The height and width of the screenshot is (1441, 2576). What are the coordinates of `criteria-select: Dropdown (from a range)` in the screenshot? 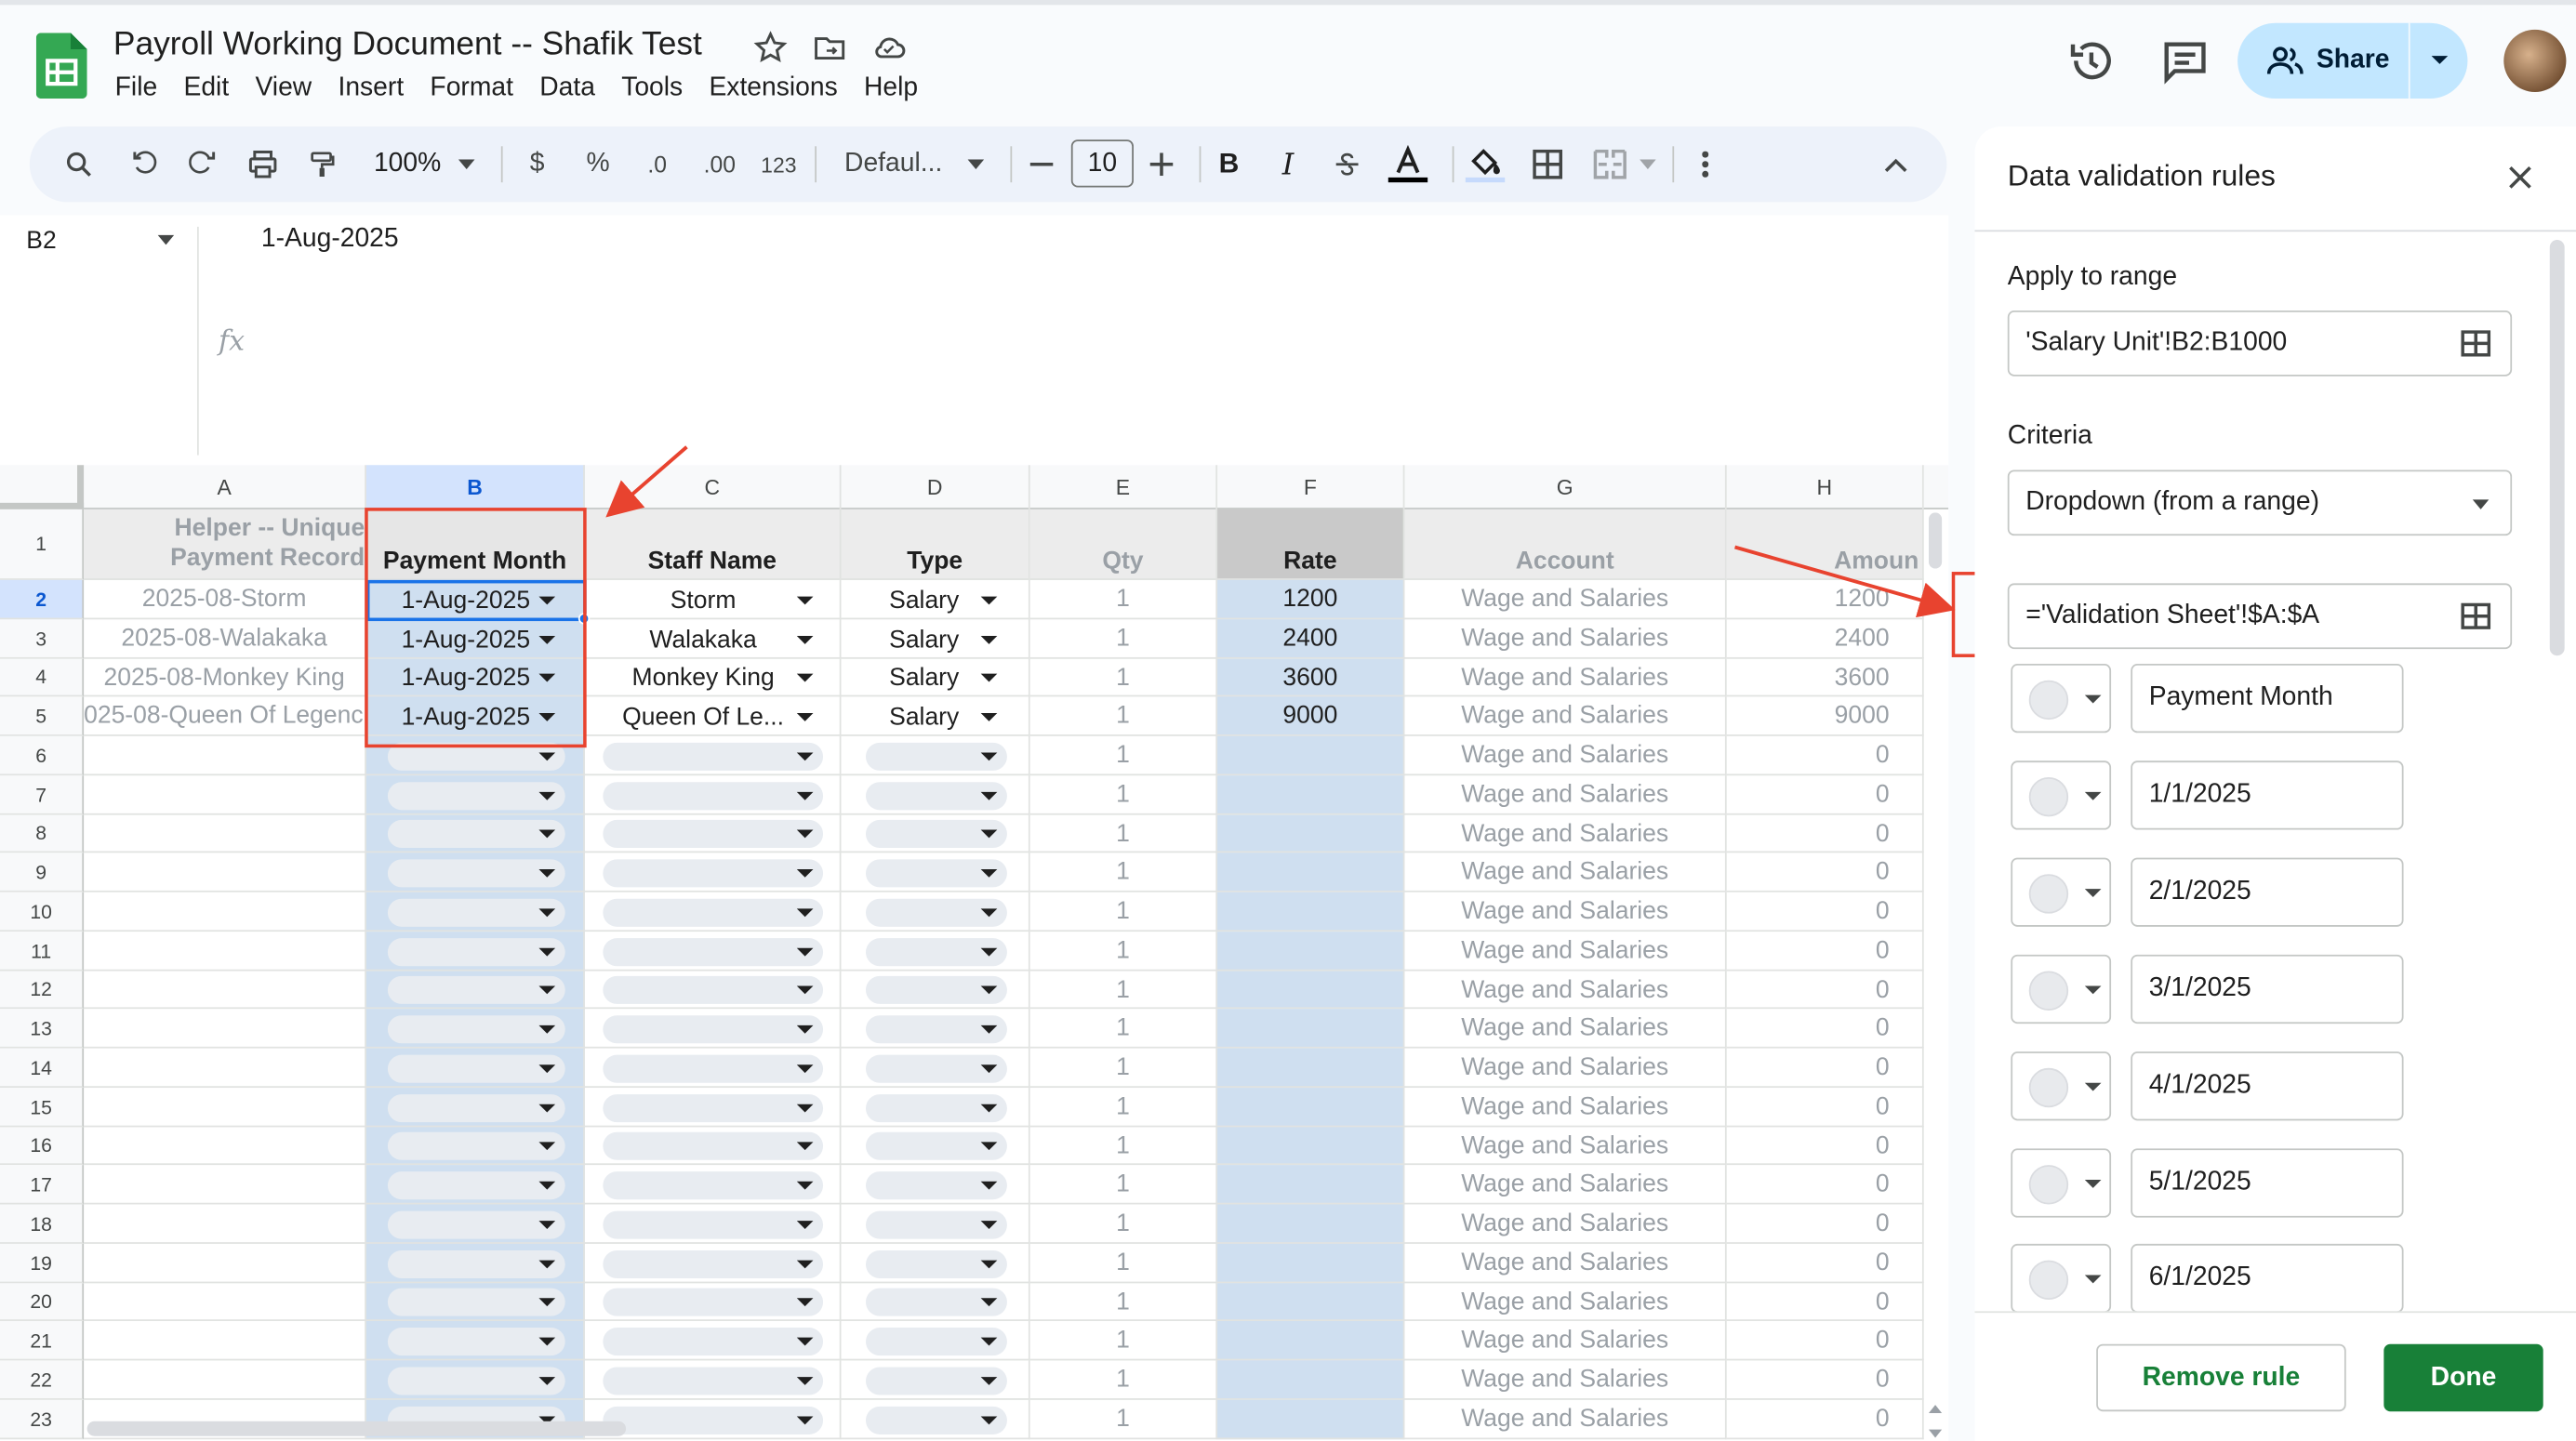 It's located at (2260, 502).